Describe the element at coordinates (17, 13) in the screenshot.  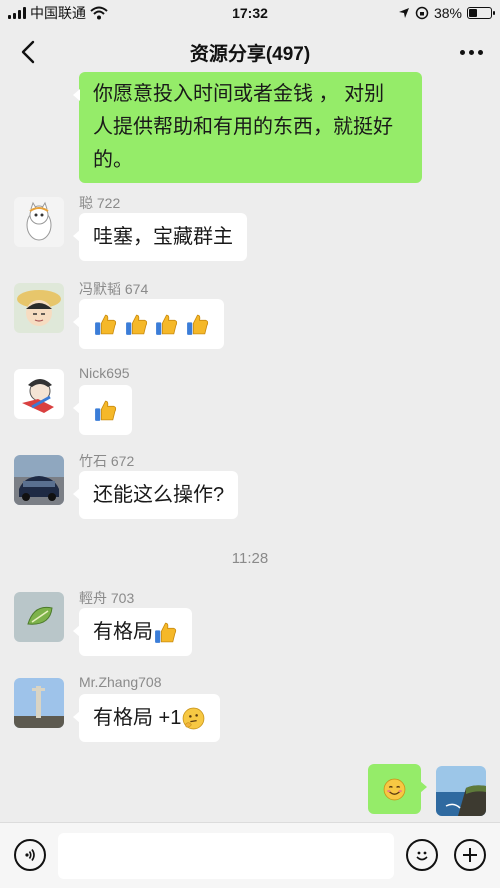
I see `signal-icon` at that location.